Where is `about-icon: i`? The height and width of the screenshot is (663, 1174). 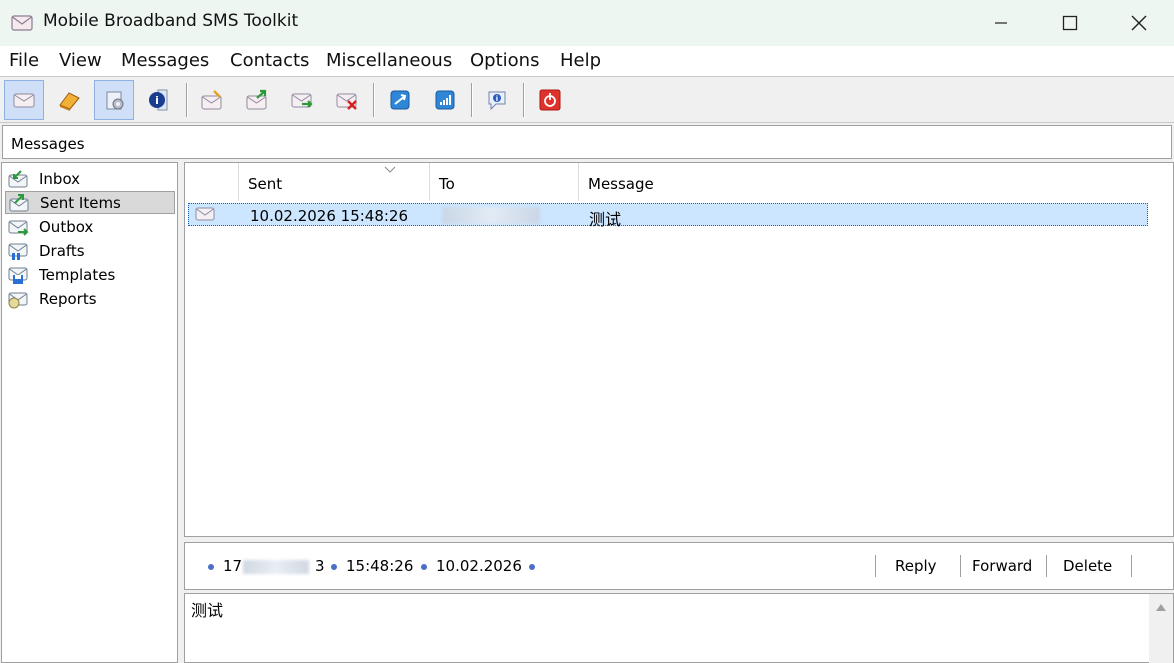 about-icon: i is located at coordinates (497, 101).